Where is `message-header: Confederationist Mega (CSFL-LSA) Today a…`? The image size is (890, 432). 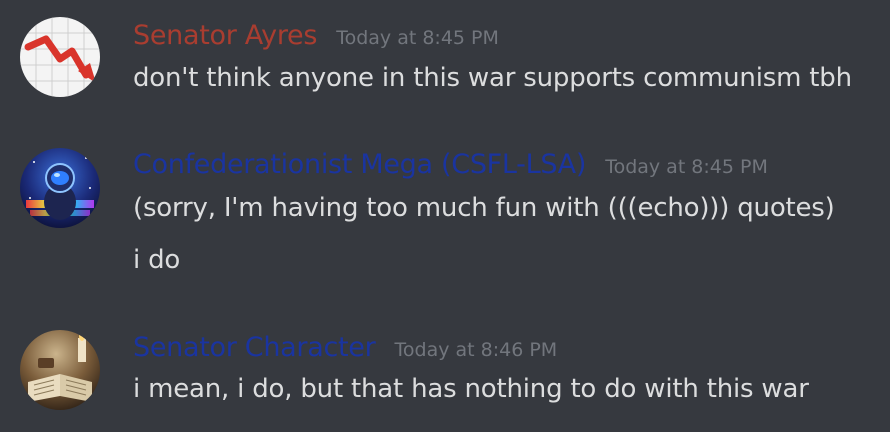
message-header: Confederationist Mega (CSFL-LSA) Today a… is located at coordinates (450, 164).